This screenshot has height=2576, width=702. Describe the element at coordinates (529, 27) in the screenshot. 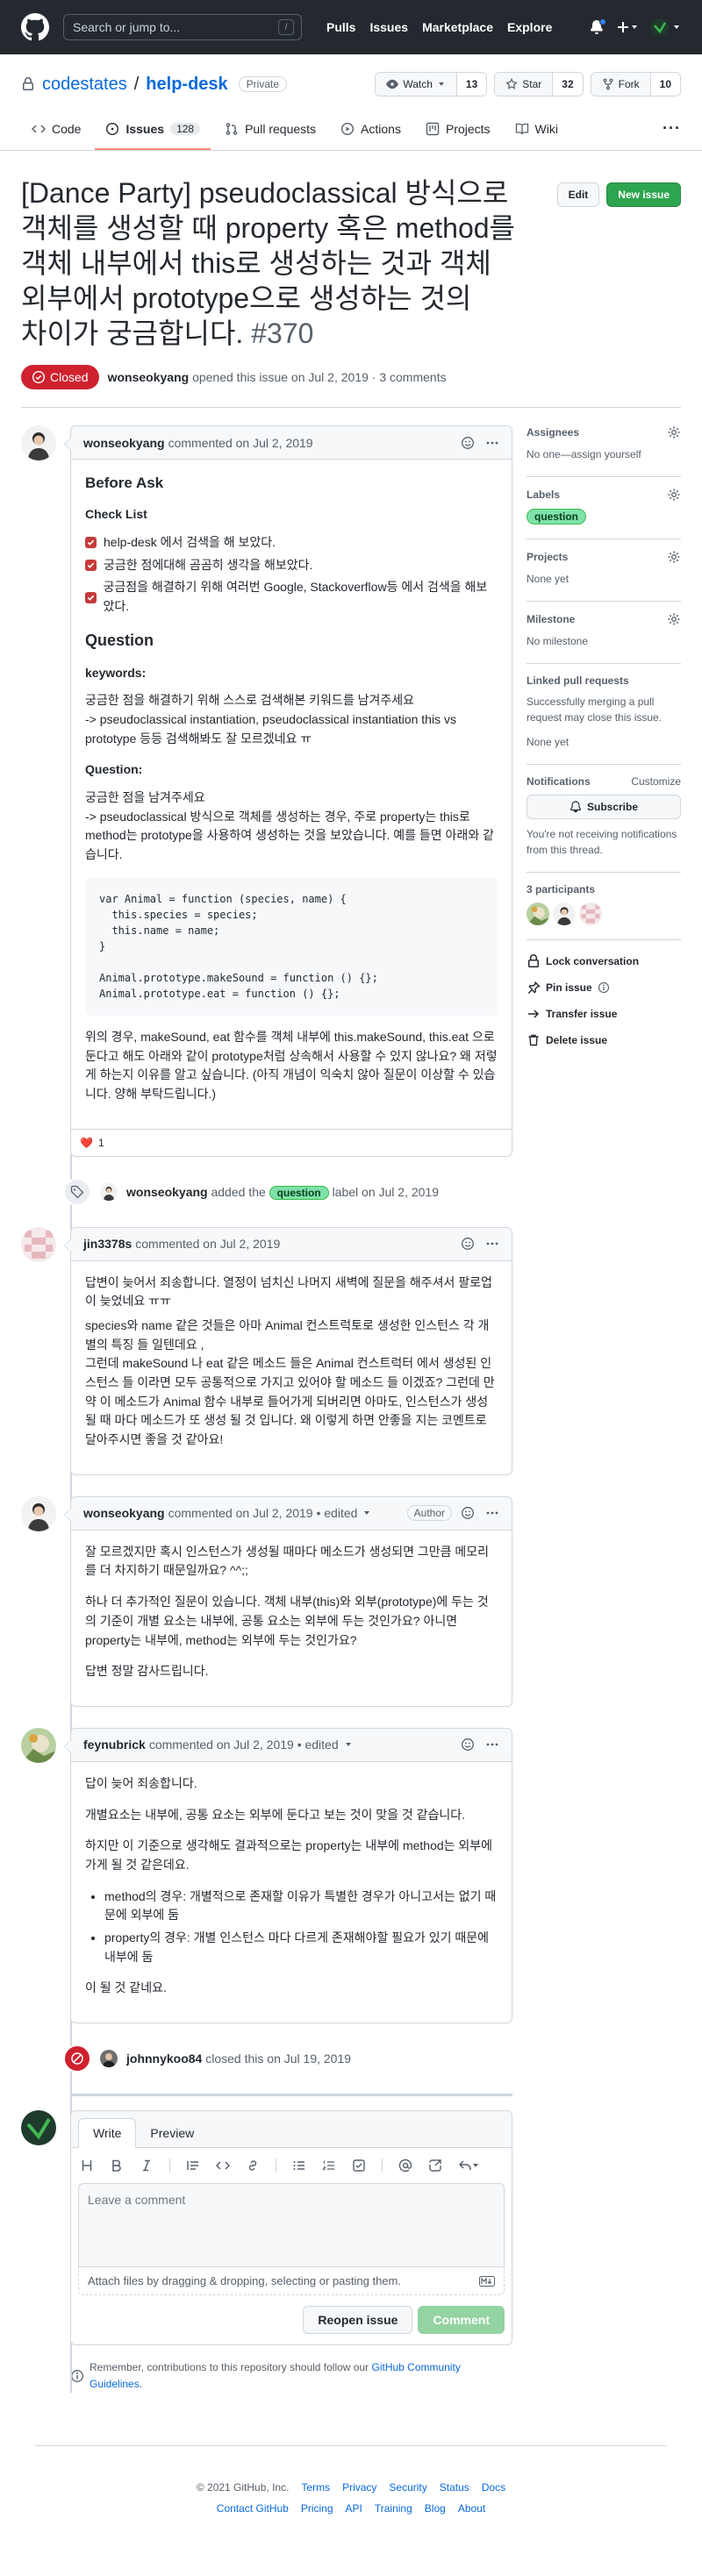

I see `nav-explore: Explore` at that location.